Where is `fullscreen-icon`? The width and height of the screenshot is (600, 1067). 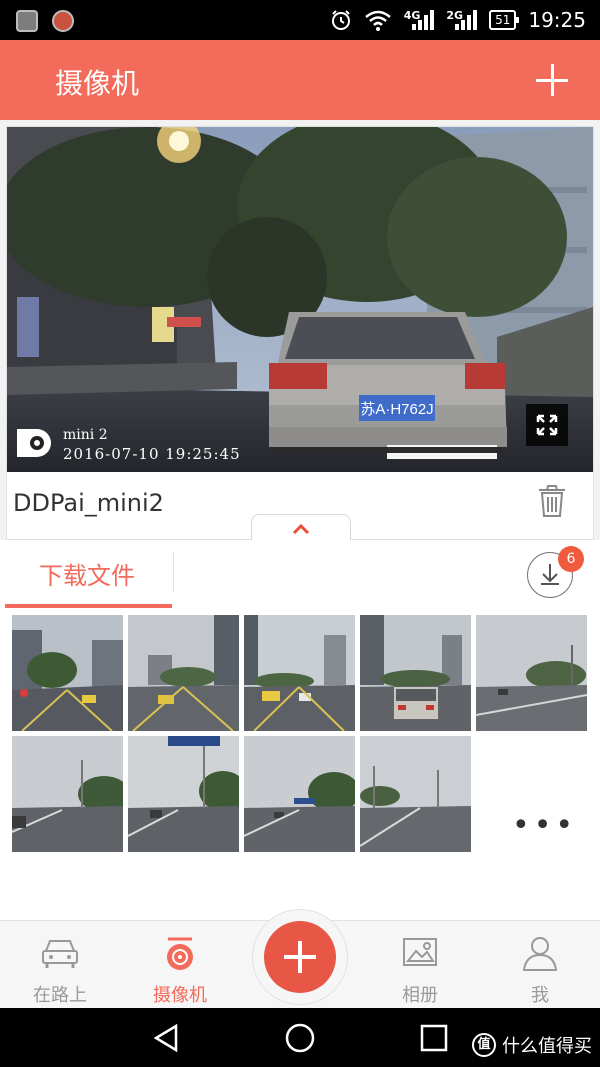
fullscreen-icon is located at coordinates (547, 425).